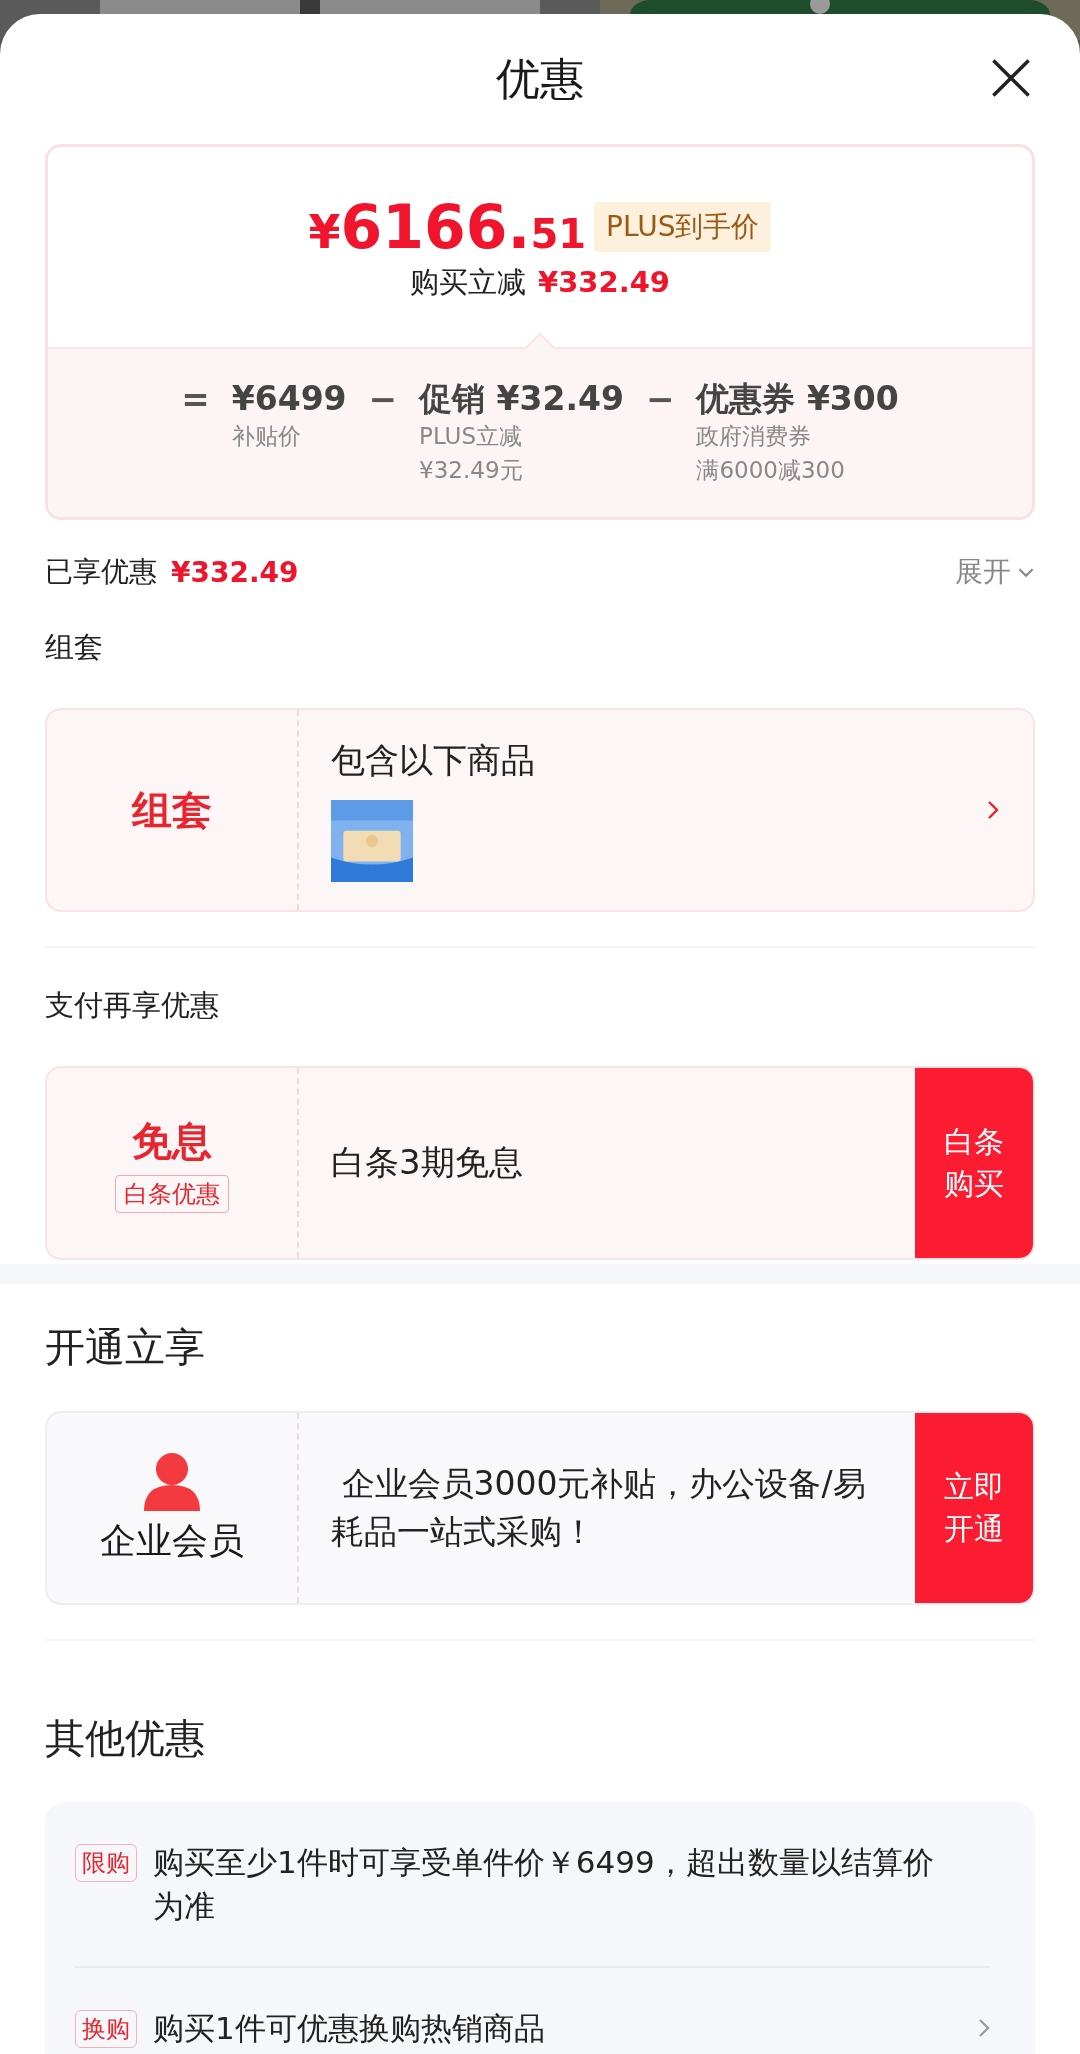 The image size is (1080, 2054). I want to click on offer-tag: 限购, so click(106, 1863).